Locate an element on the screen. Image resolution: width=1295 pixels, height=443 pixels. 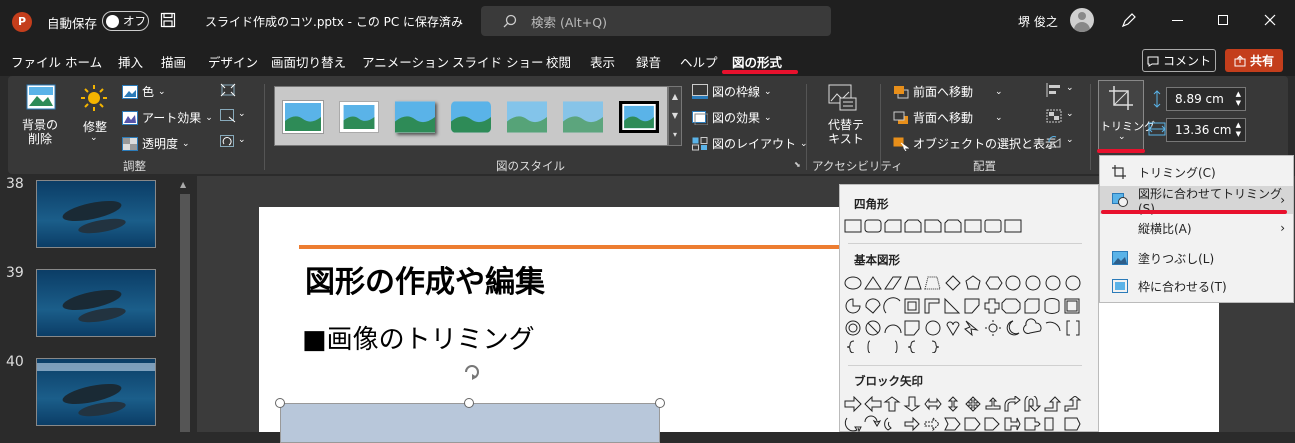
shape-gallery-menu: 四角形 基本図形 ブロック矢印 is located at coordinates (969, 308).